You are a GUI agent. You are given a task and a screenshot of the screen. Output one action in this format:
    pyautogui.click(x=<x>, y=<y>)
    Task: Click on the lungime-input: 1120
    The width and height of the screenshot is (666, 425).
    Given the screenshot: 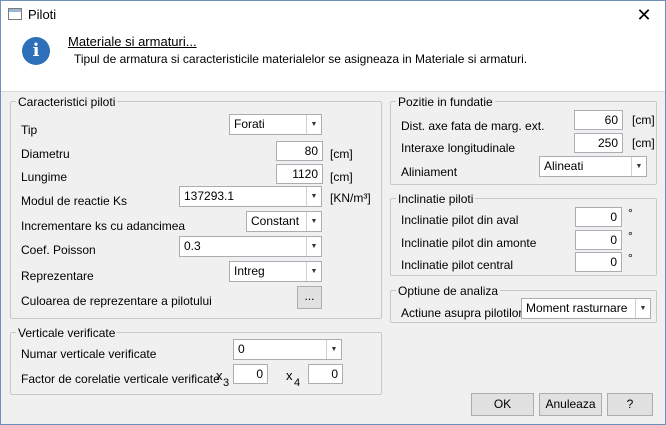 What is the action you would take?
    pyautogui.click(x=299, y=174)
    